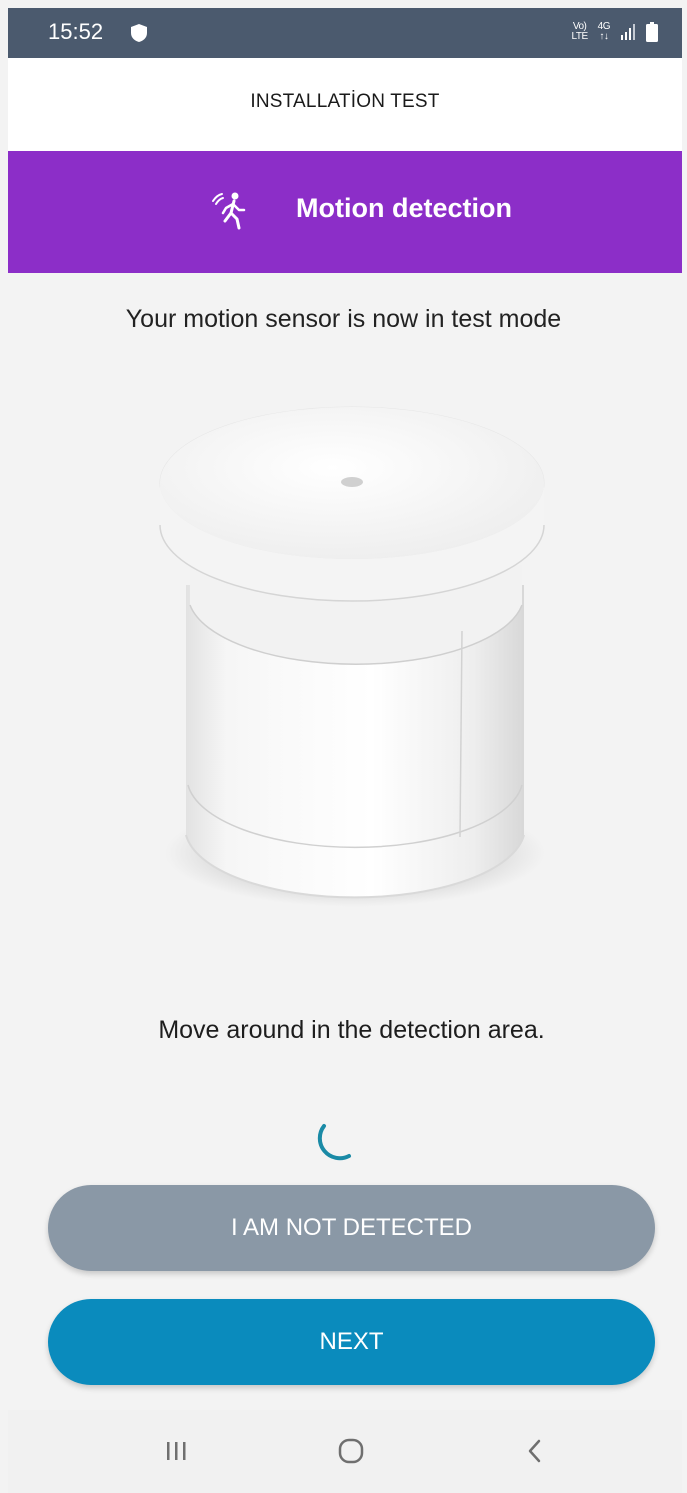 This screenshot has width=687, height=1493. What do you see at coordinates (615, 32) in the screenshot?
I see `status-icons: Vo) LTE 4G ↑↓` at bounding box center [615, 32].